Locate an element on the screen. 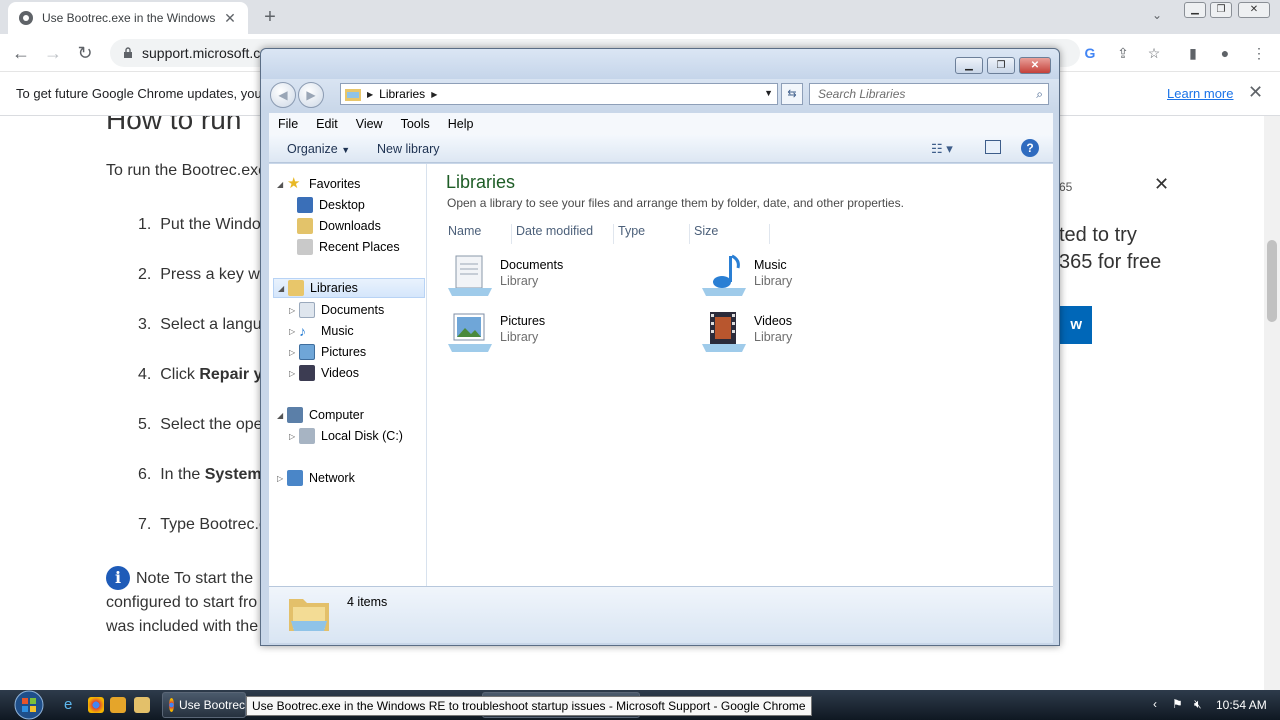 This screenshot has width=1280, height=720. action-center-icon: ⚑ is located at coordinates (1177, 704).